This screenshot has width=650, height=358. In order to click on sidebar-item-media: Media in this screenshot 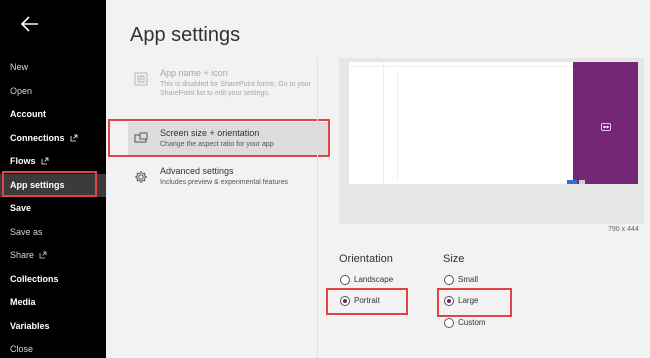, I will do `click(53, 303)`.